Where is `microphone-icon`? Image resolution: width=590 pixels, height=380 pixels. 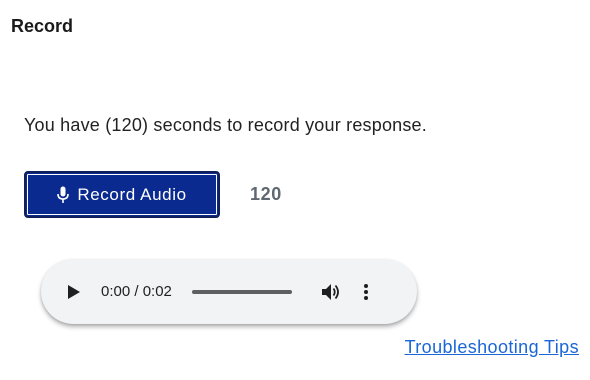
microphone-icon is located at coordinates (63, 195).